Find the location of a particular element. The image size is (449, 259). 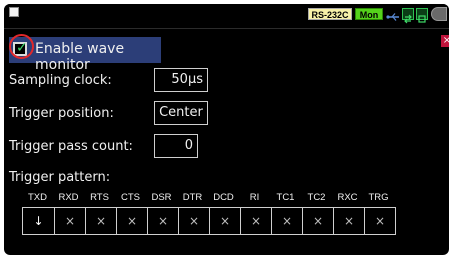

pattern-cell-tc1: × is located at coordinates (286, 221).